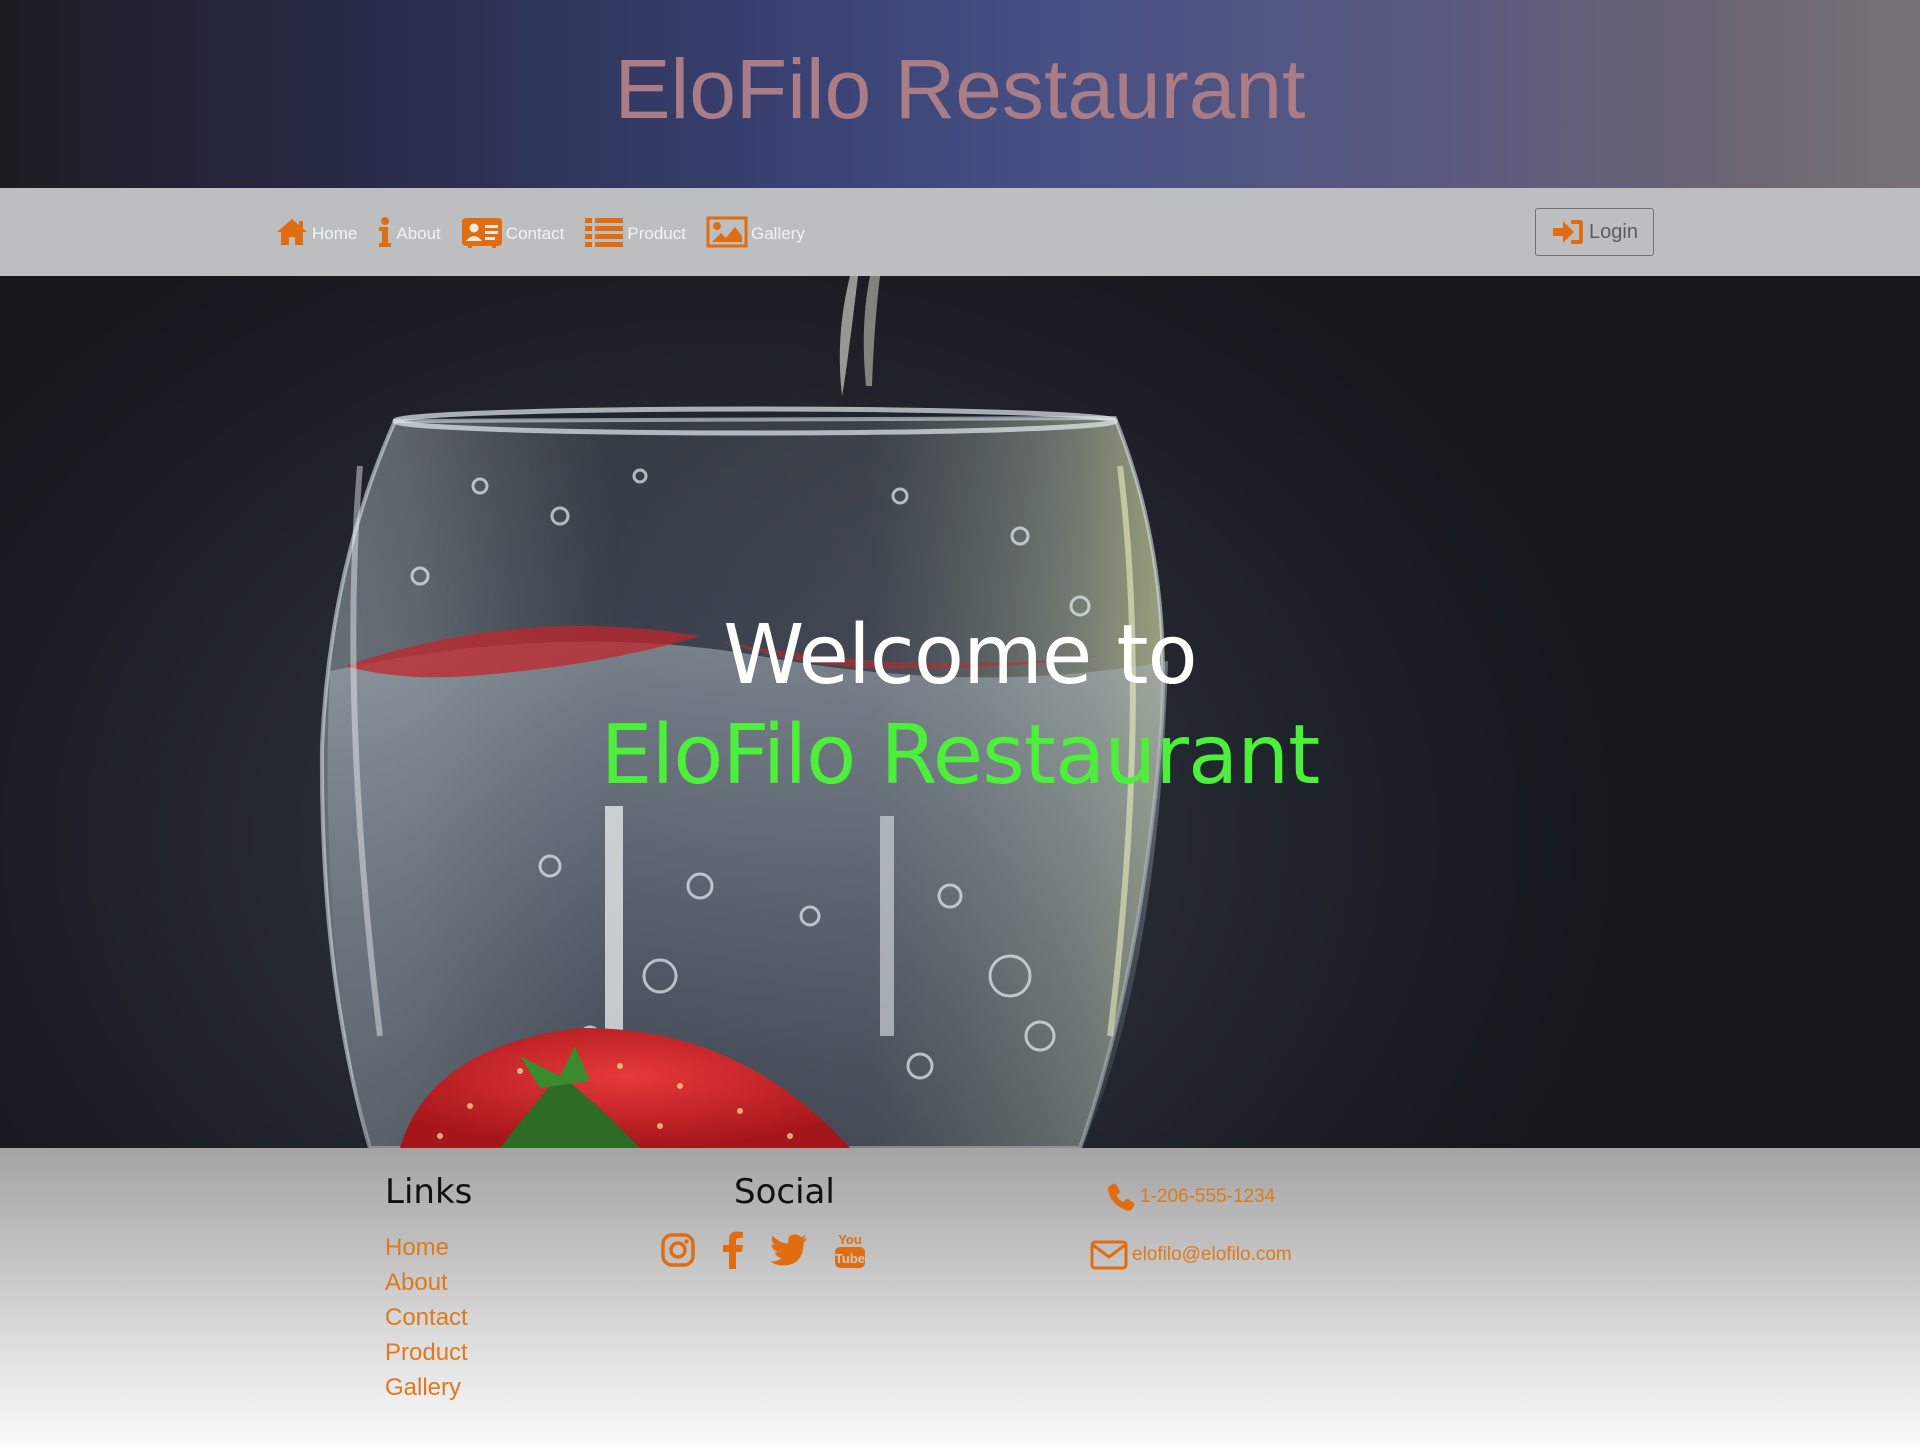 The image size is (1920, 1445). I want to click on footer-link-gallery: Gallery, so click(426, 1387).